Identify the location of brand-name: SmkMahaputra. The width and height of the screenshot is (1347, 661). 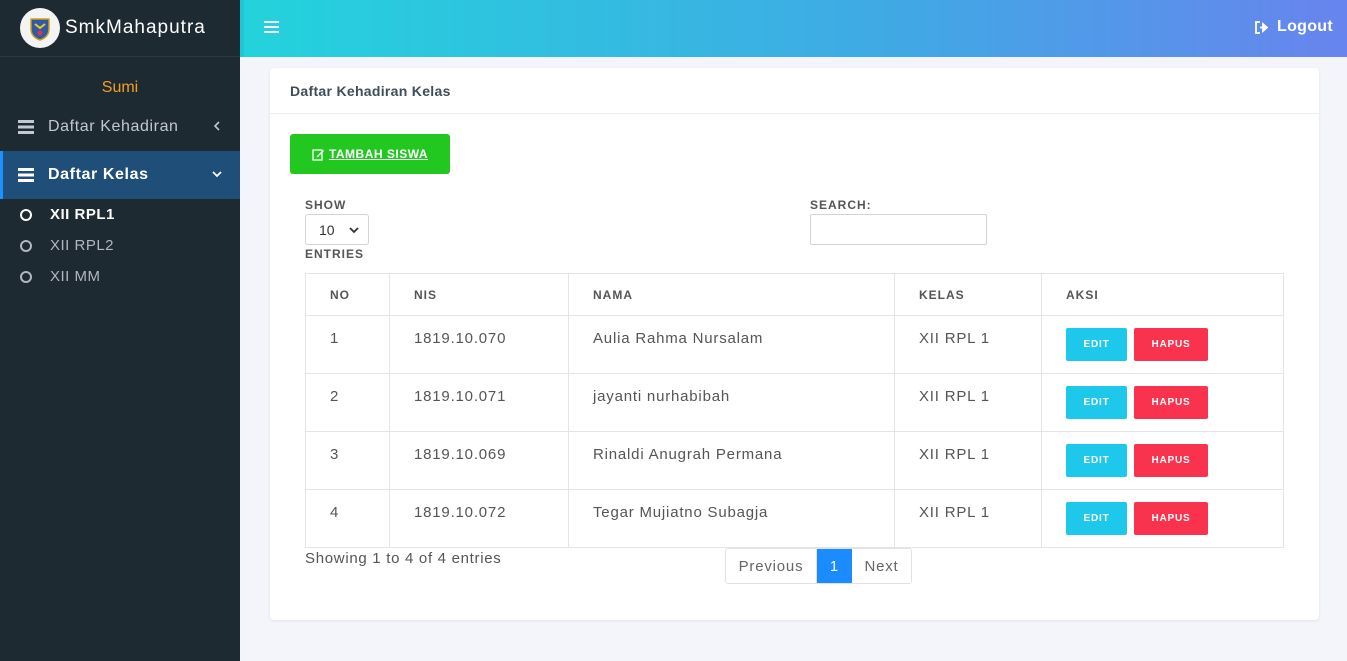
(135, 27).